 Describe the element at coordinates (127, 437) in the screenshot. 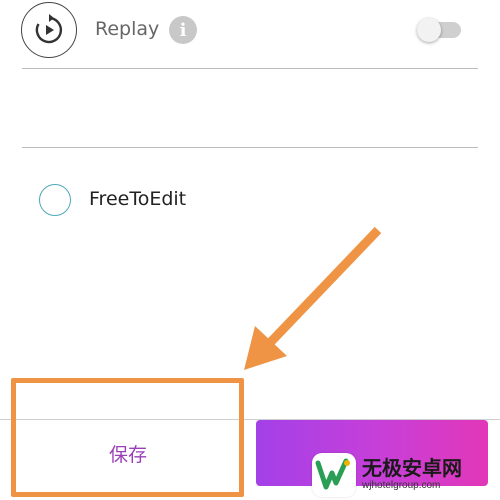

I see `annotation-highlight-box` at that location.